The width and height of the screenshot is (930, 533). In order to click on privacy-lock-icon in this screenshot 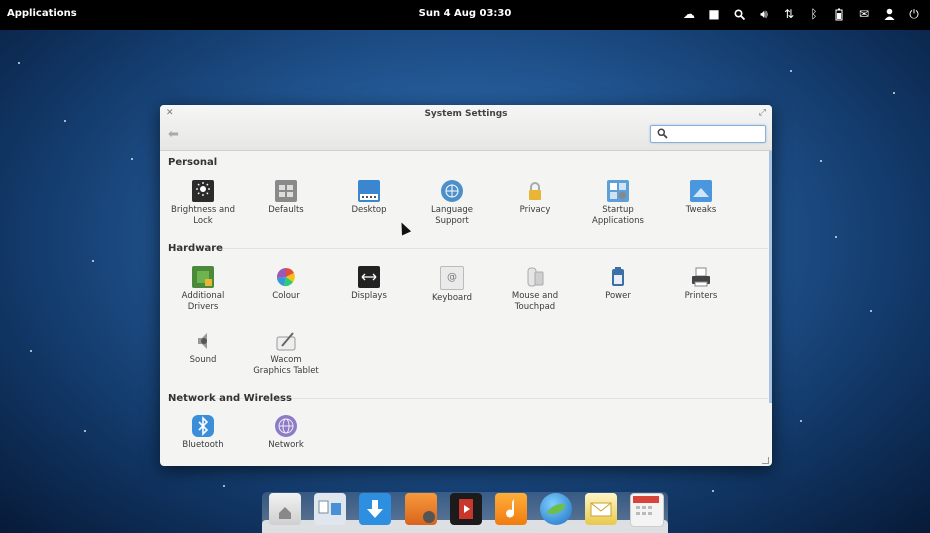, I will do `click(535, 191)`.